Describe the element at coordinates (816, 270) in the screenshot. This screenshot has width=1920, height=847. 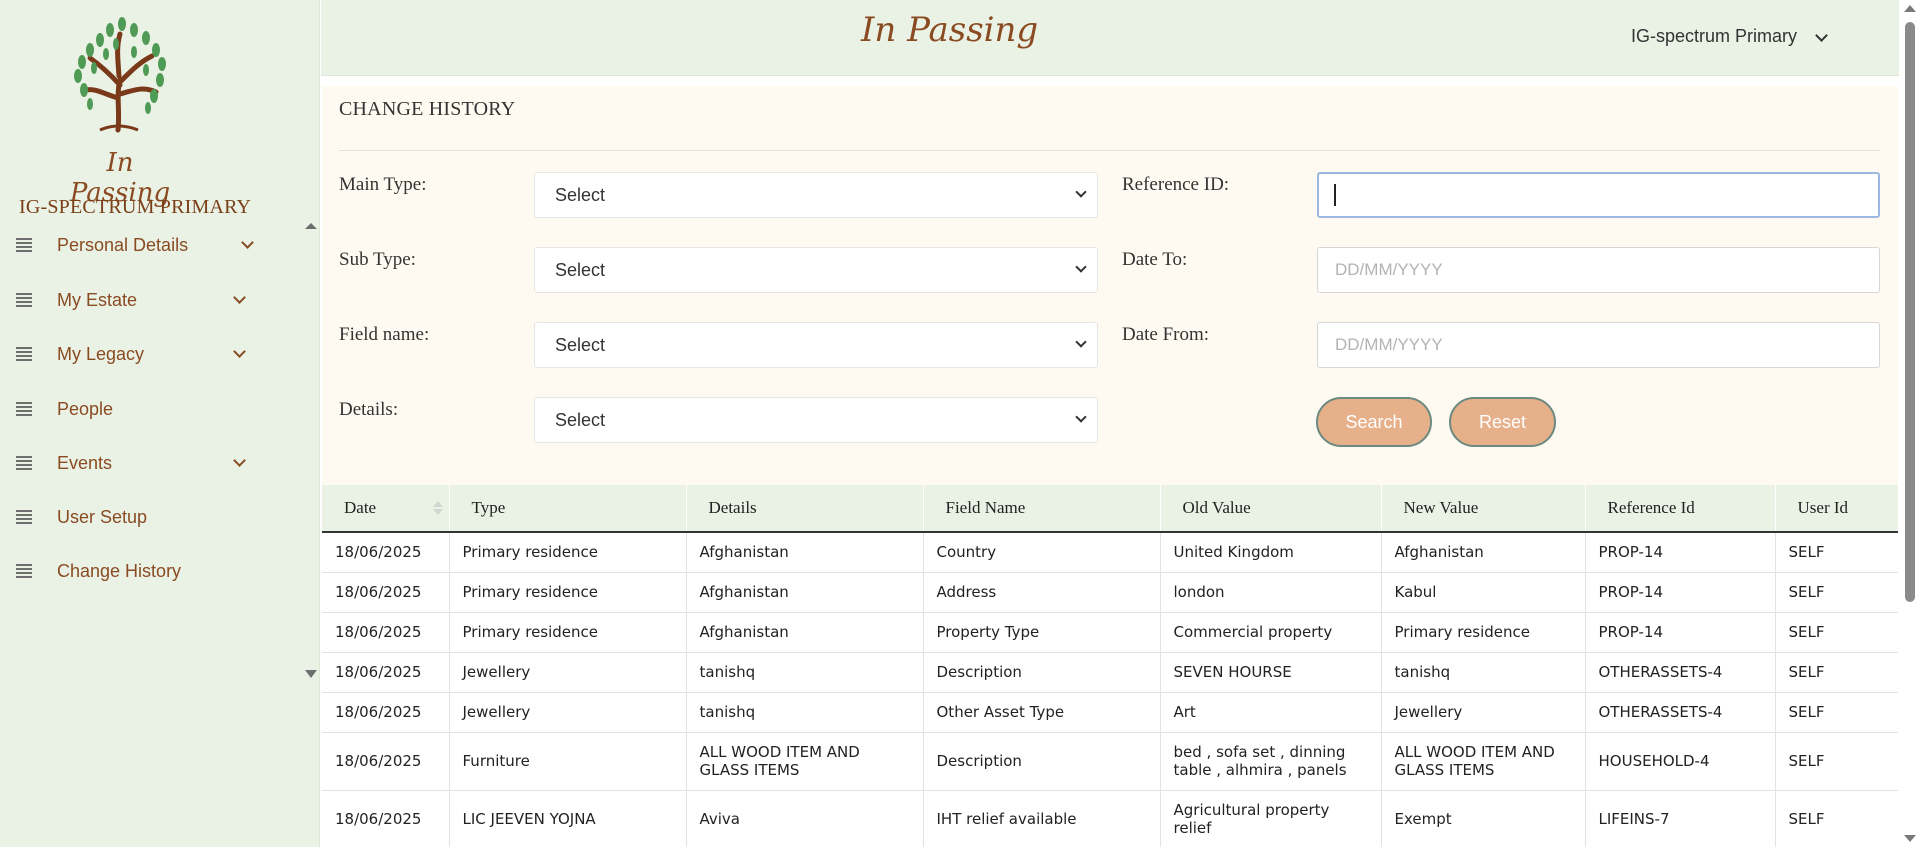
I see `sub-type-select: Select` at that location.